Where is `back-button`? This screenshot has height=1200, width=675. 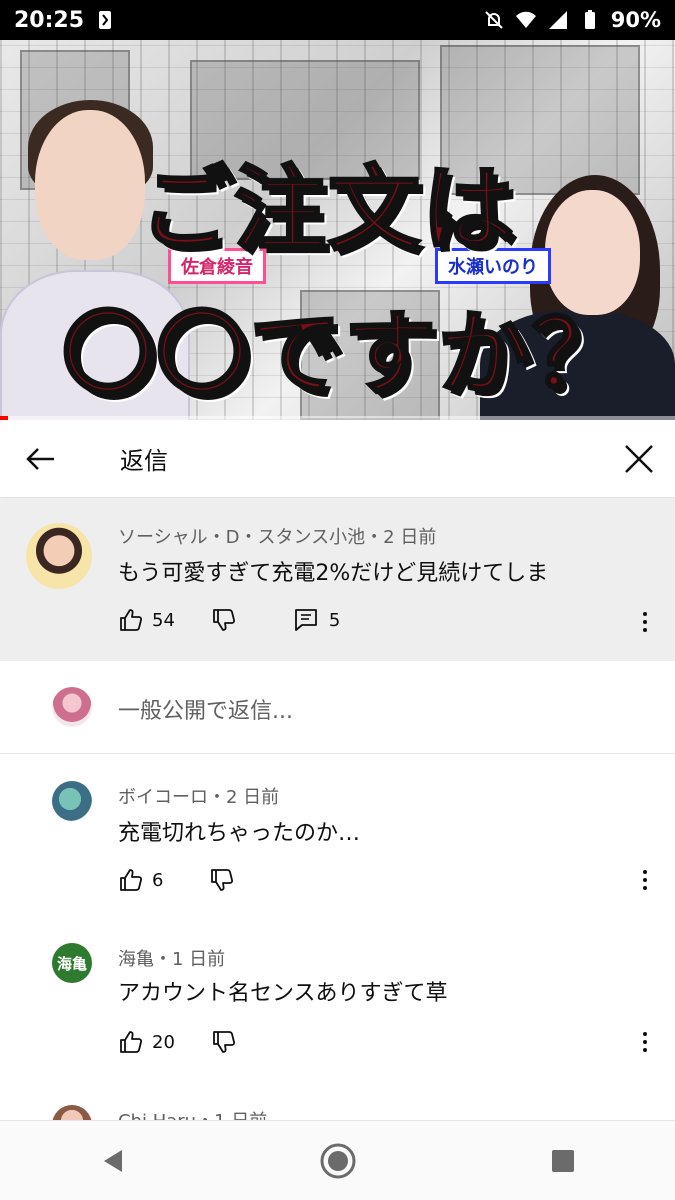 back-button is located at coordinates (40, 459).